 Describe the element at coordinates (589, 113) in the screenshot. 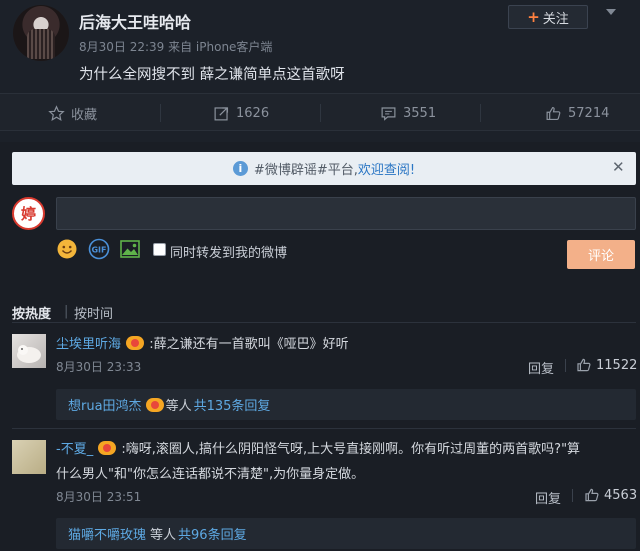

I see `like-count: 57214` at that location.